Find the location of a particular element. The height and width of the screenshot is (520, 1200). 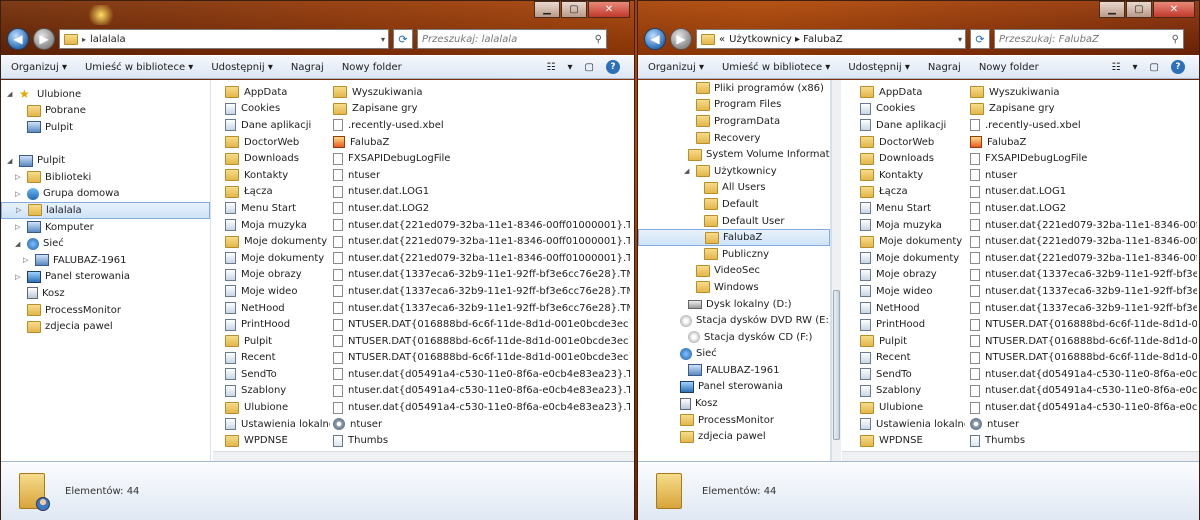

nav-item: Kosz is located at coordinates (105, 293).